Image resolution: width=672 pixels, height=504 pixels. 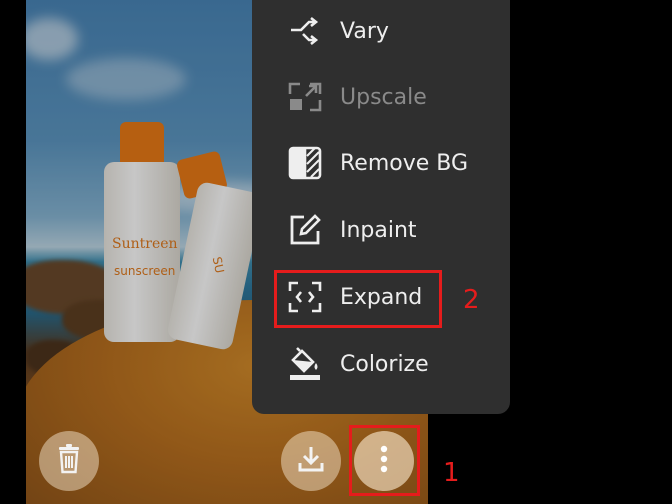 What do you see at coordinates (378, 230) in the screenshot?
I see `menu-item-label: Inpaint` at bounding box center [378, 230].